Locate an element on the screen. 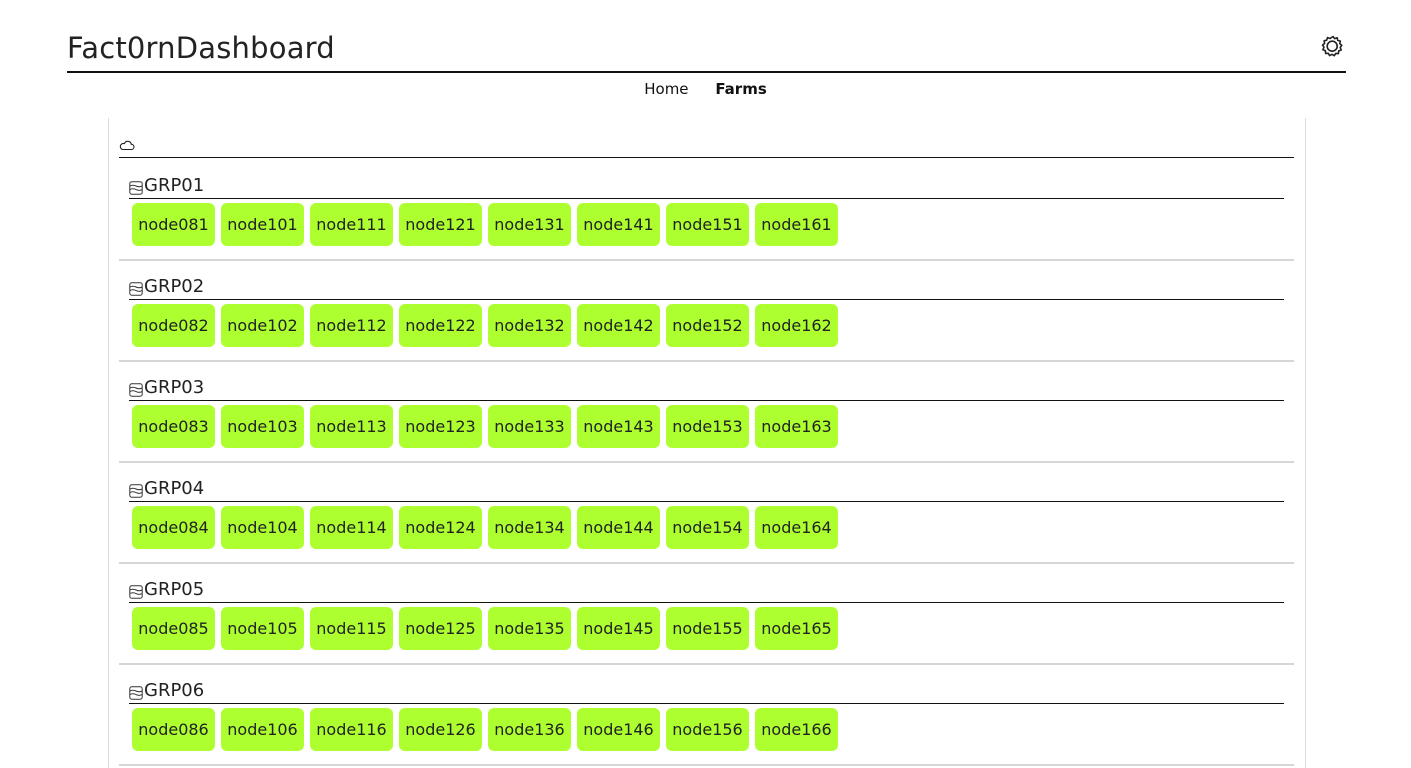 This screenshot has height=768, width=1411. node-button: node114 is located at coordinates (351, 527).